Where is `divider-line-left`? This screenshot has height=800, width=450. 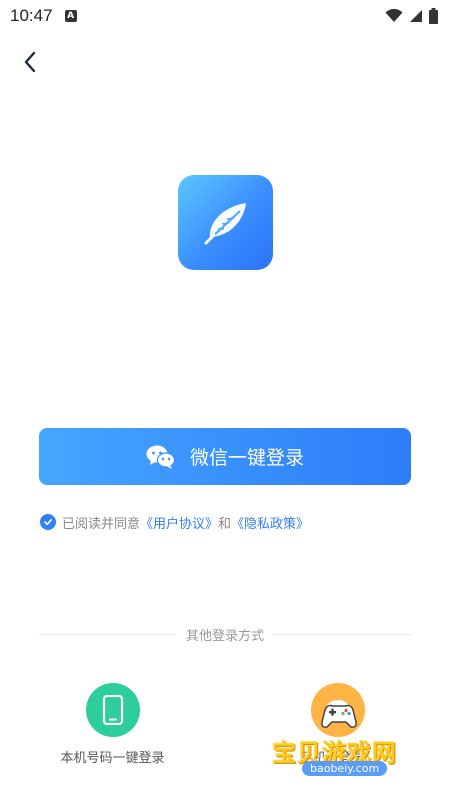 divider-line-left is located at coordinates (107, 634).